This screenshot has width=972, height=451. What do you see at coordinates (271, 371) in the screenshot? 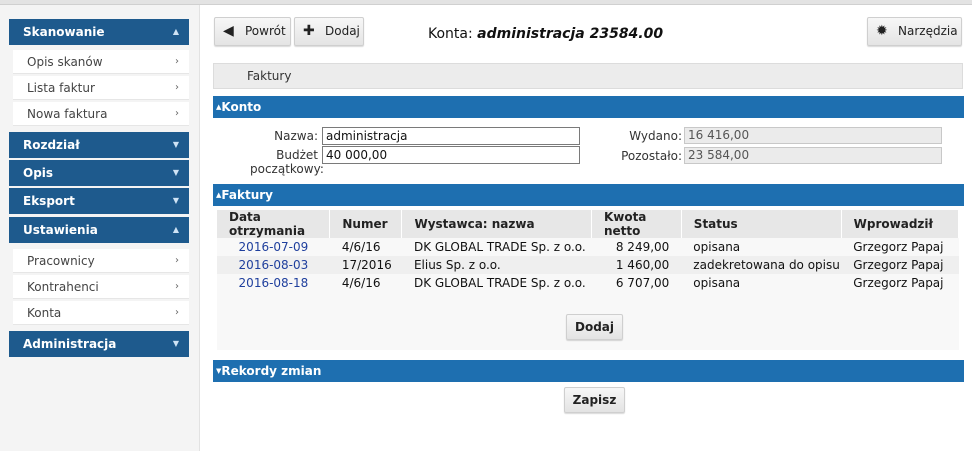
I see `section-title: Rekordy zmian` at bounding box center [271, 371].